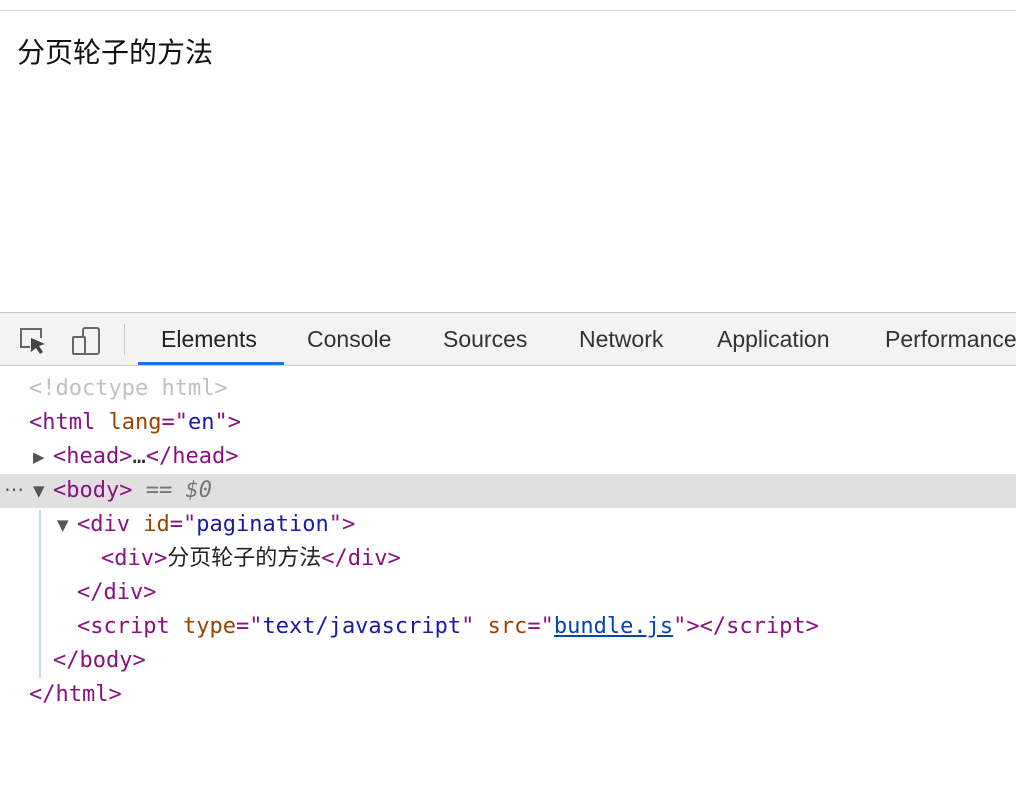 Image resolution: width=1016 pixels, height=810 pixels. I want to click on html-attr-name: lang, so click(135, 422).